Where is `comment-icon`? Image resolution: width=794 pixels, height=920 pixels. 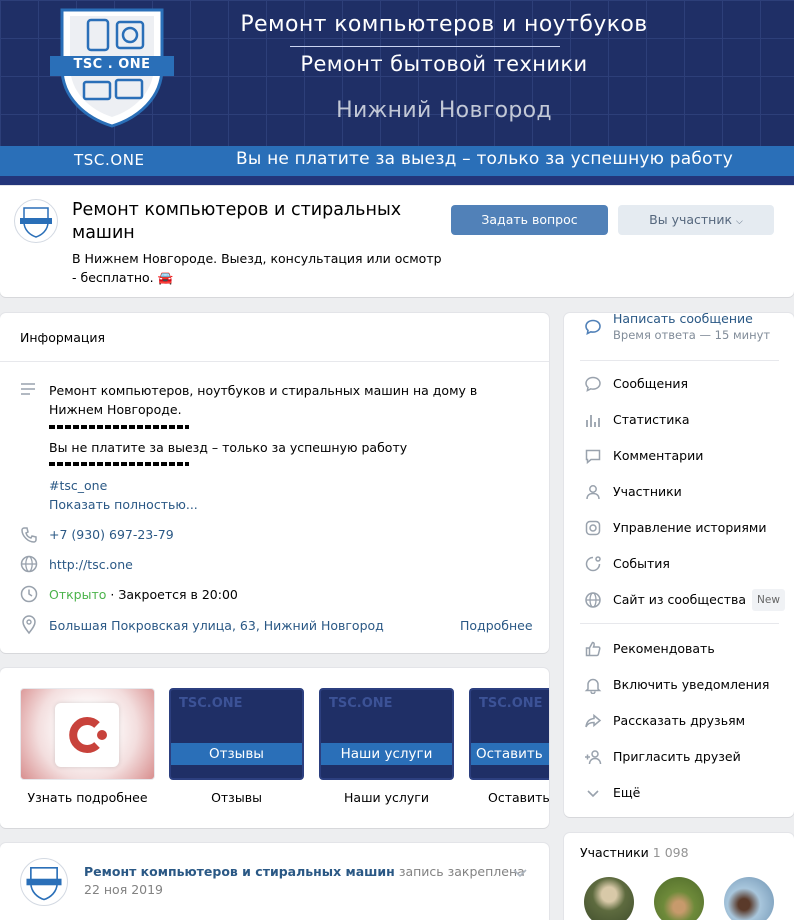 comment-icon is located at coordinates (593, 457).